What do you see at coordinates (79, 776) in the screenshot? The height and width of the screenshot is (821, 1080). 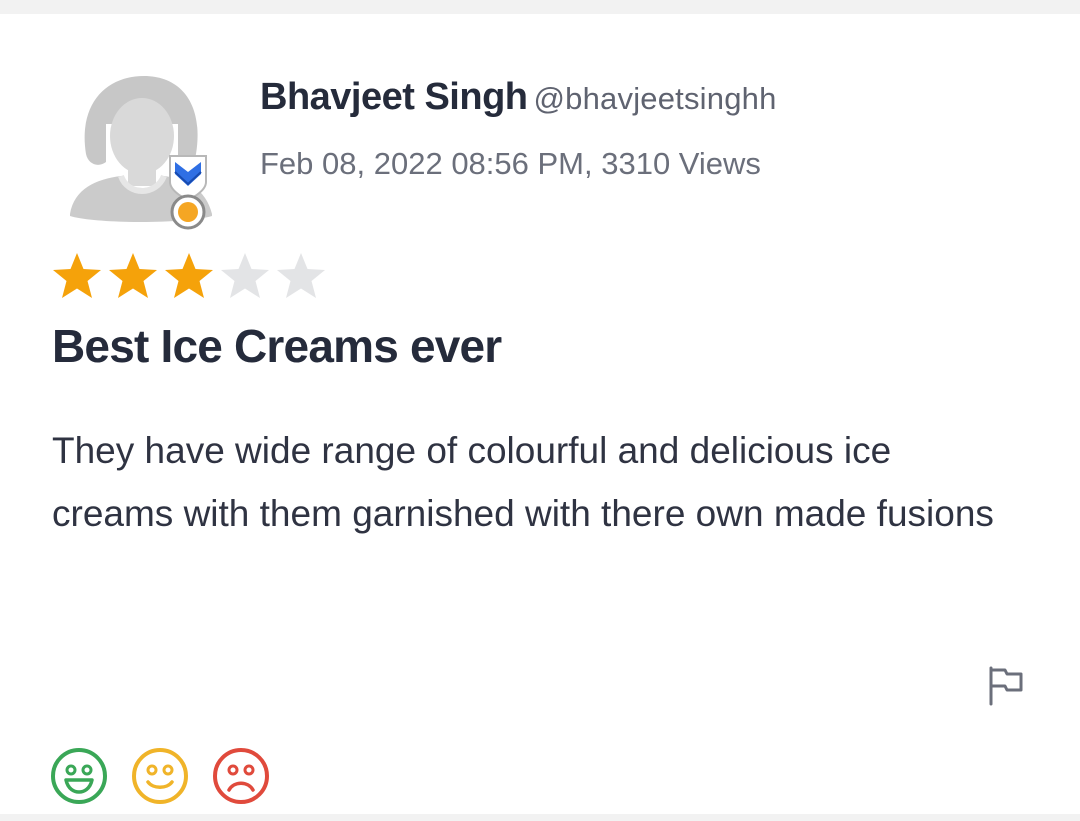 I see `happy-face-icon` at bounding box center [79, 776].